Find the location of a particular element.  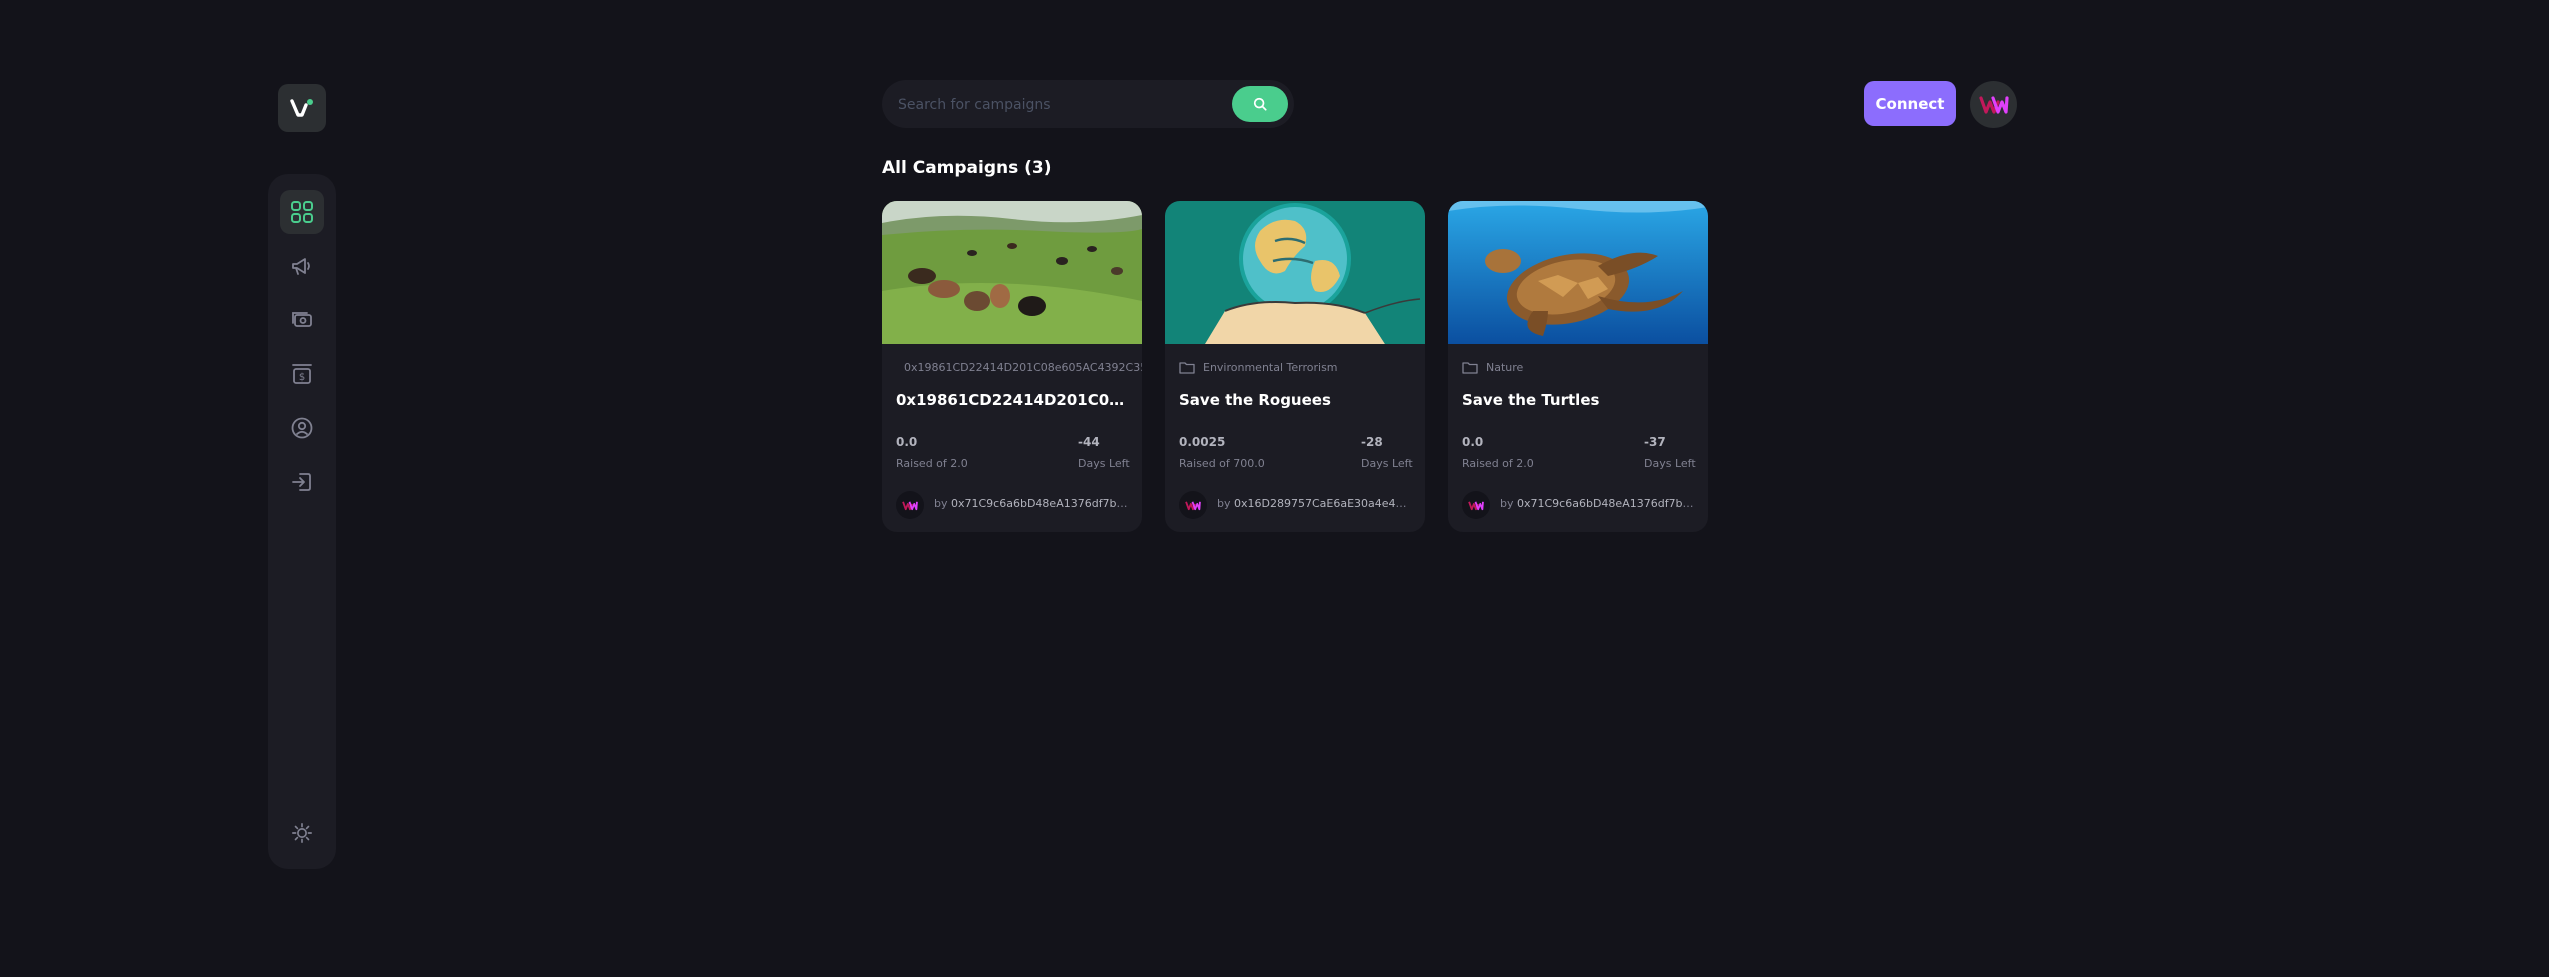

payment-icon is located at coordinates (302, 319).